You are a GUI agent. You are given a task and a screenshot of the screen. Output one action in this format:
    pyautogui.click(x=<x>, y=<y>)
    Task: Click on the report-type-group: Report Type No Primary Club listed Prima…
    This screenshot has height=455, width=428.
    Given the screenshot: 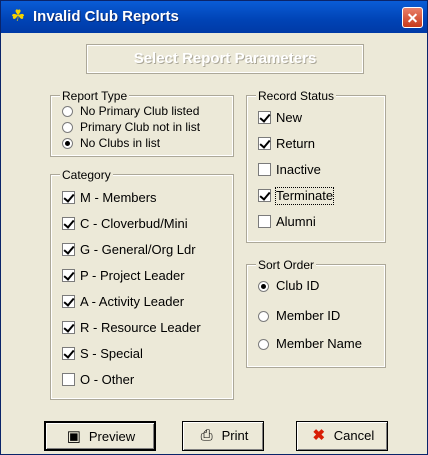 What is the action you would take?
    pyautogui.click(x=142, y=122)
    